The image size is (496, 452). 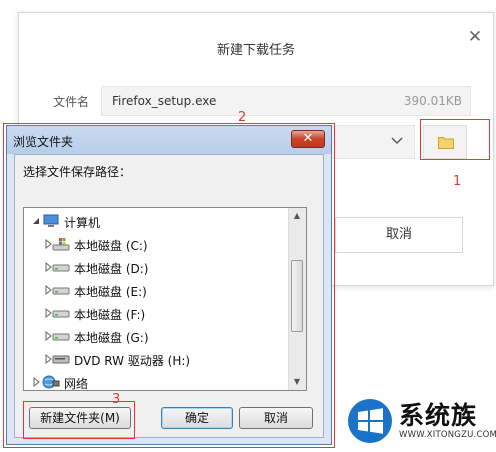 I want to click on tree-item-drive-d: 本地磁盘 (D:), so click(x=158, y=267).